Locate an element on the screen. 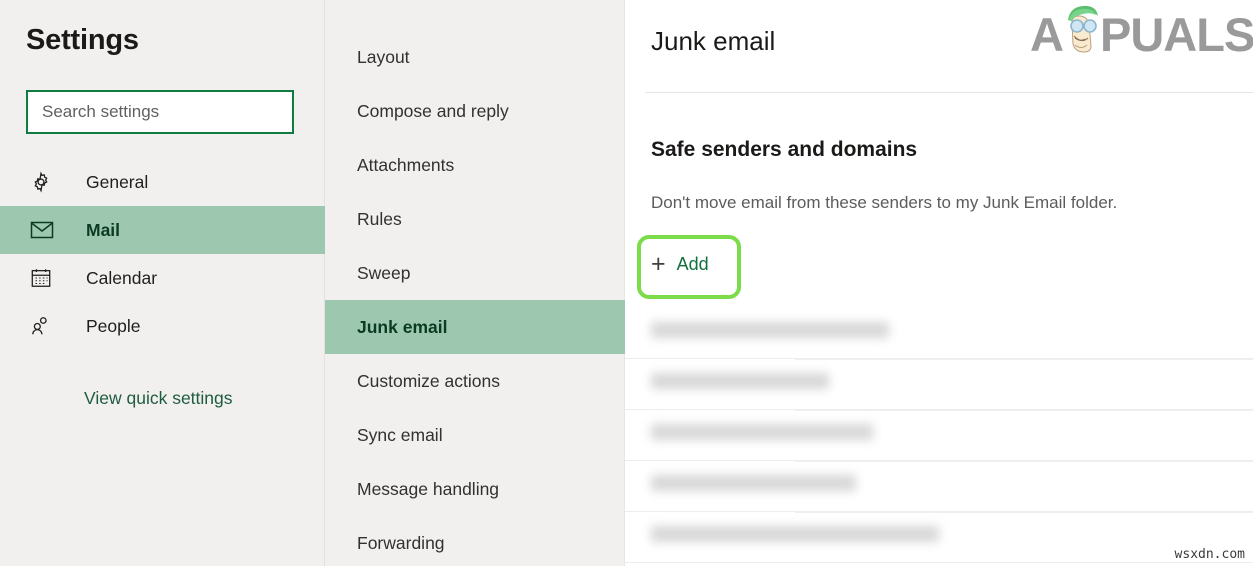 The width and height of the screenshot is (1253, 570). page-title: Settings is located at coordinates (82, 40).